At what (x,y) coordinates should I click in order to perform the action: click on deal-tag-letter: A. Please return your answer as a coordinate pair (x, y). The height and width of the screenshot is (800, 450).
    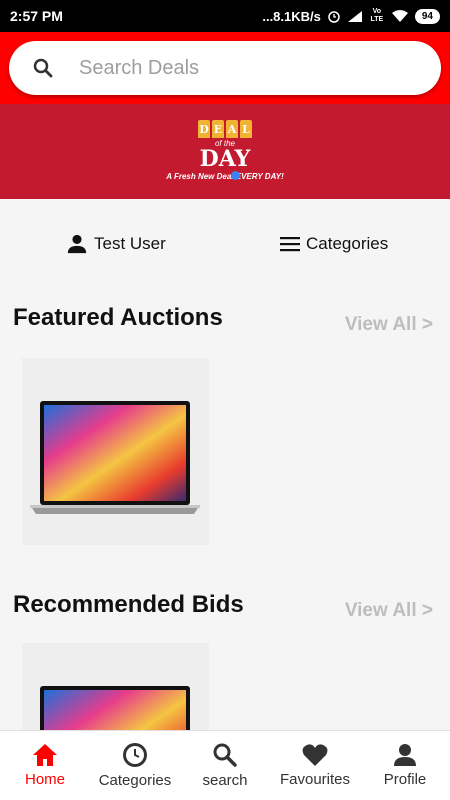
    Looking at the image, I should click on (232, 129).